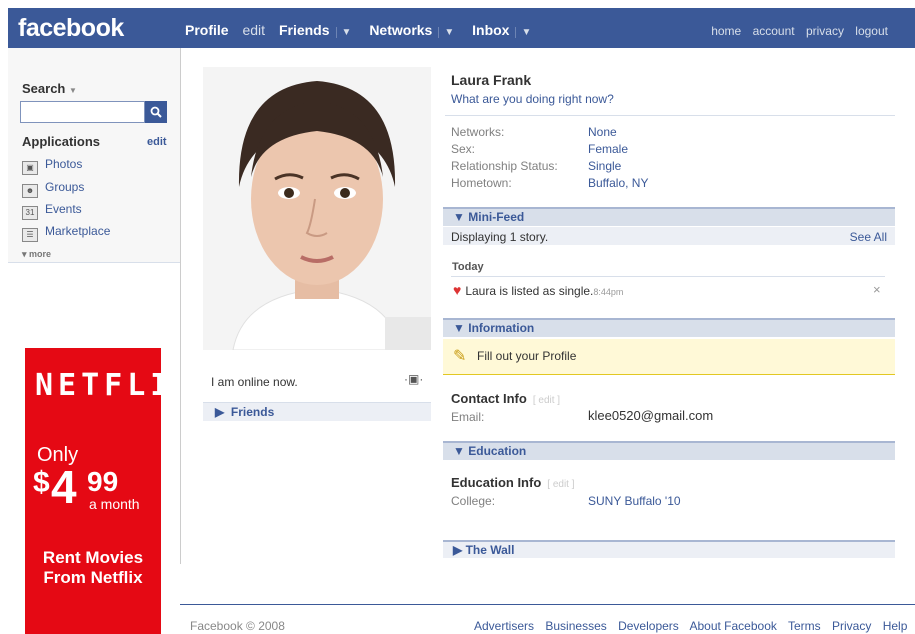  Describe the element at coordinates (93, 567) in the screenshot. I see `ad-tagline: Rent Movies From Netflix` at that location.